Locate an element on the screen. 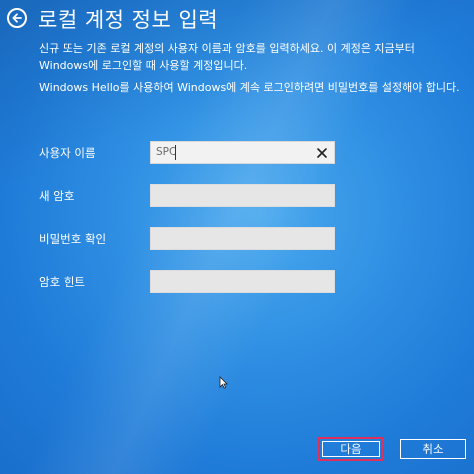 The image size is (474, 474). new-password-input is located at coordinates (242, 195).